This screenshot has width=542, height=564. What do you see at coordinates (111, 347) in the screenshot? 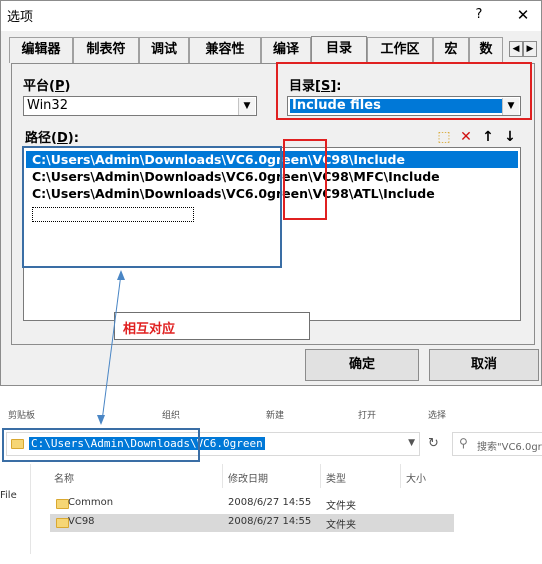
I see `connector-arrow` at bounding box center [111, 347].